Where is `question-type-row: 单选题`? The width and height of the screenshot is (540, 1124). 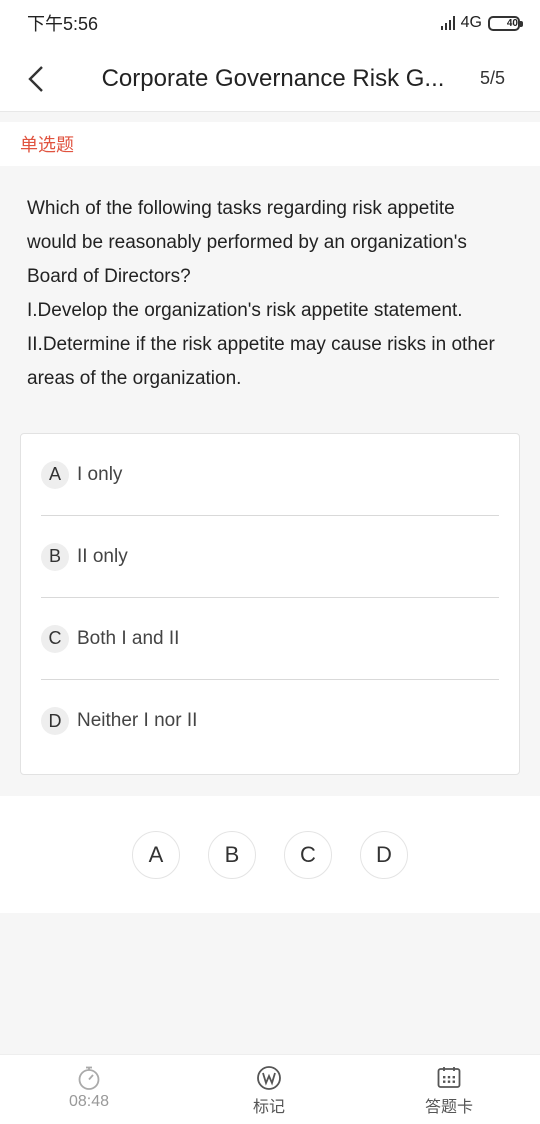
question-type-row: 单选题 is located at coordinates (270, 144).